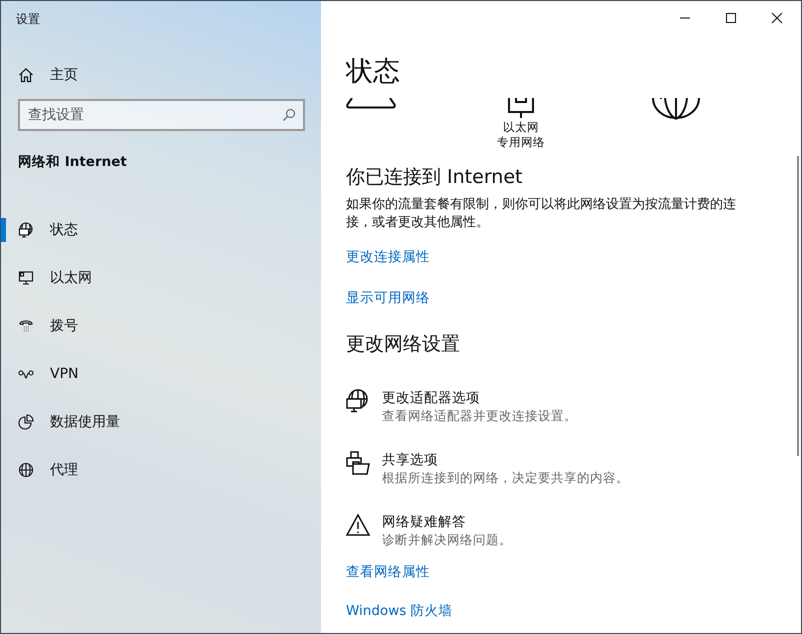 The image size is (802, 634). I want to click on warning-icon, so click(358, 525).